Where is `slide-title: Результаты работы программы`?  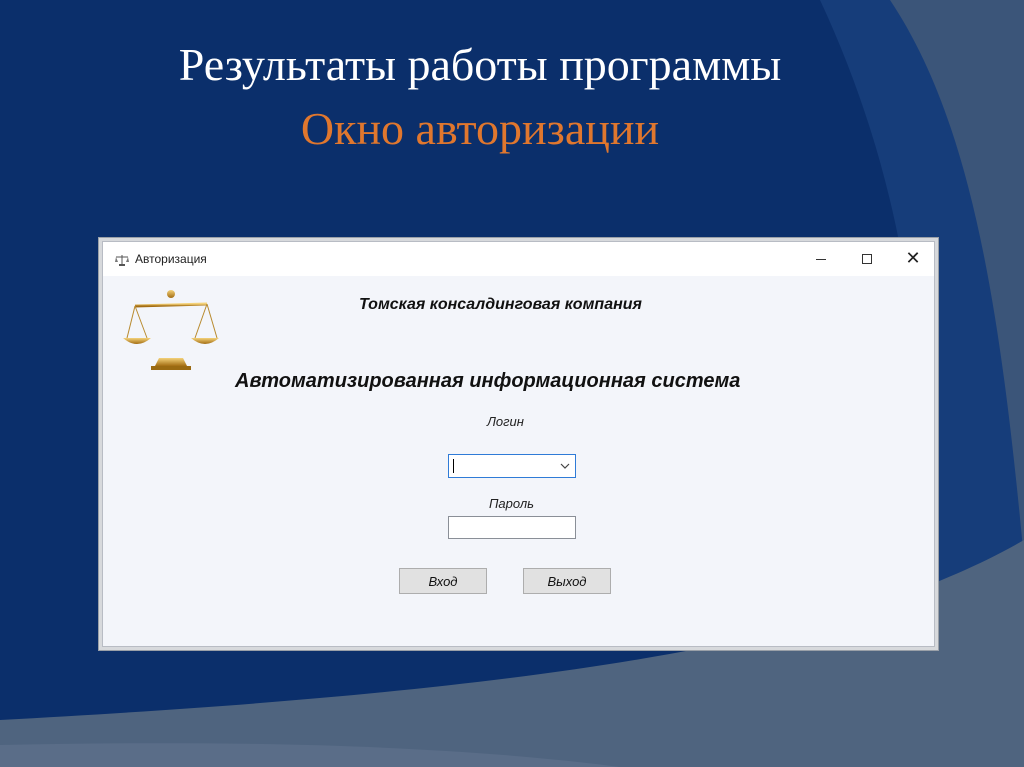
slide-title: Результаты работы программы is located at coordinates (480, 64).